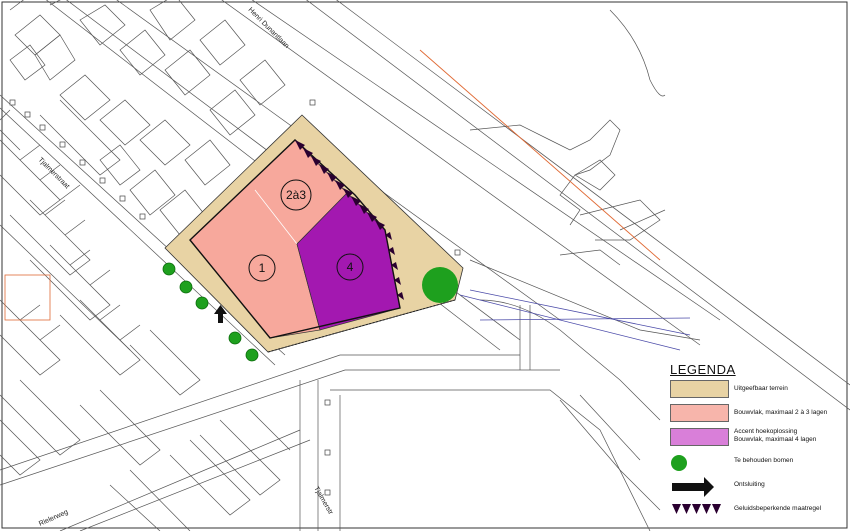  Describe the element at coordinates (350, 267) in the screenshot. I see `zone-4-label: 4` at that location.